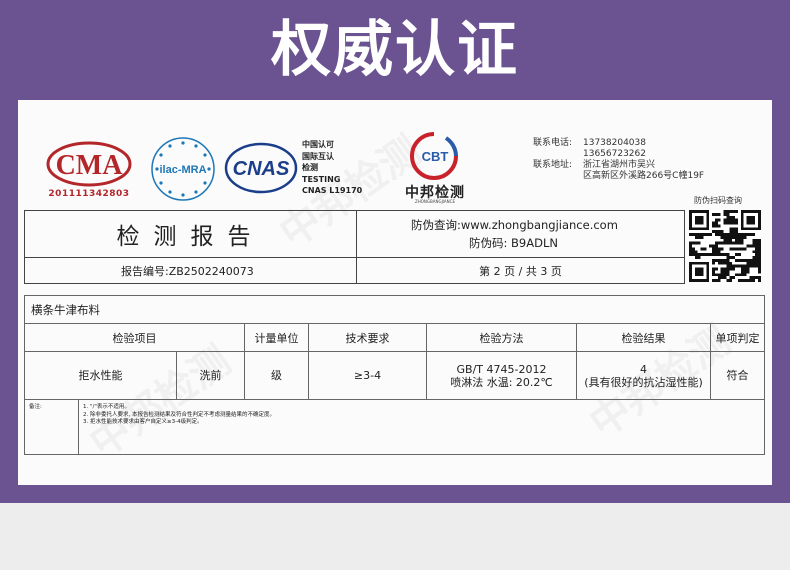 The width and height of the screenshot is (790, 570). I want to click on result-cell: 4 (具有很好的抗沾湿性能), so click(643, 375).